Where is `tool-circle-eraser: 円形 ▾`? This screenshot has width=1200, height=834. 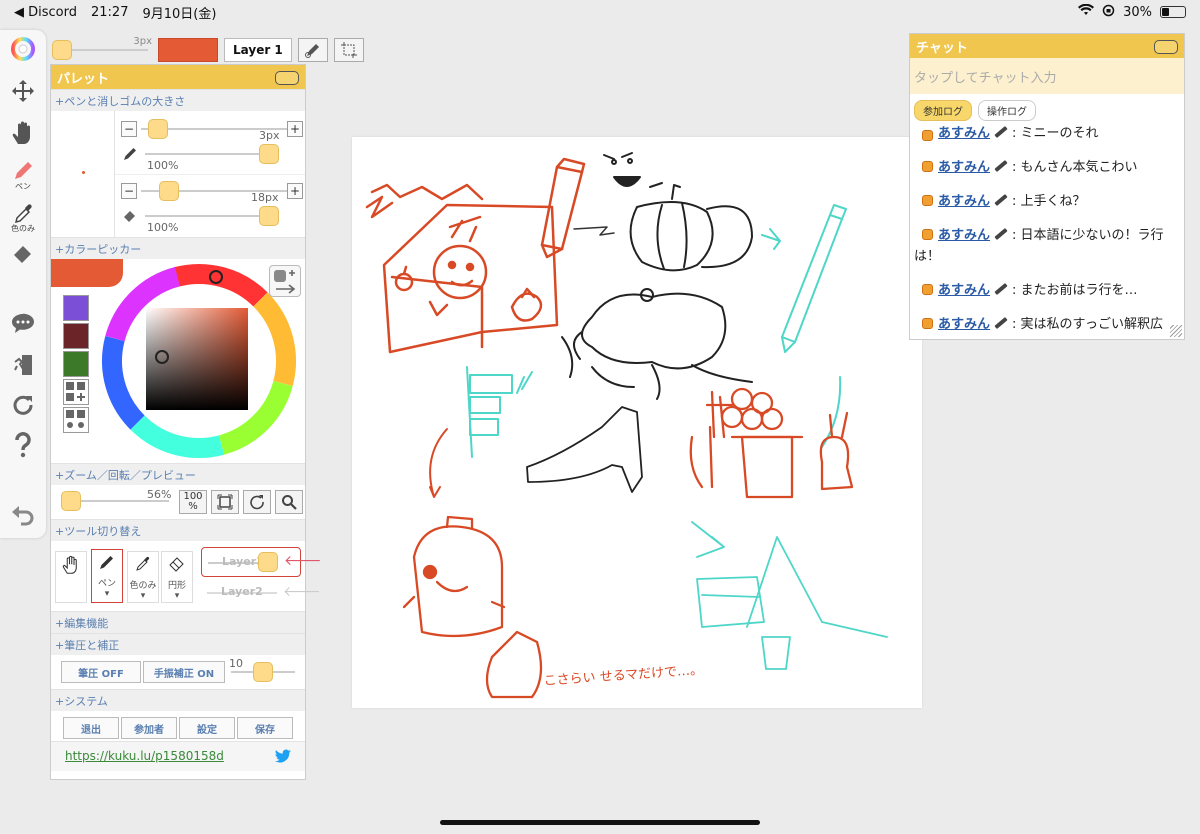
tool-circle-eraser: 円形 ▾ is located at coordinates (177, 577).